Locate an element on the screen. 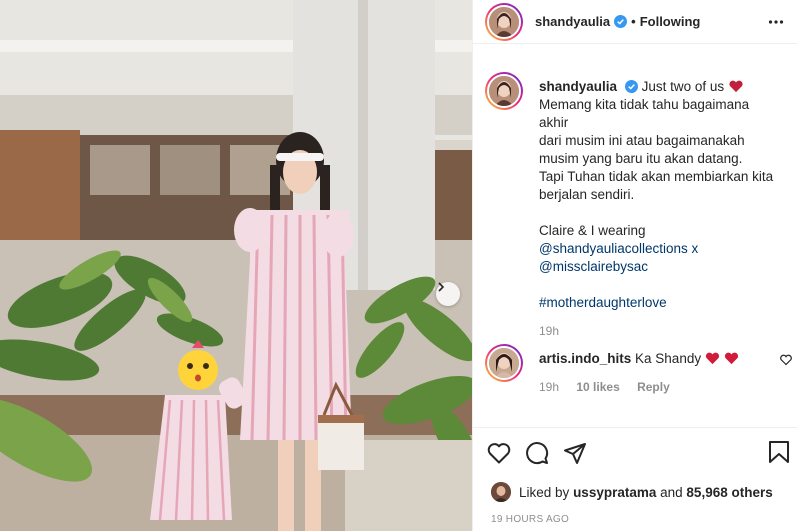 This screenshot has height=531, width=797. heart-icon is located at coordinates (499, 452).